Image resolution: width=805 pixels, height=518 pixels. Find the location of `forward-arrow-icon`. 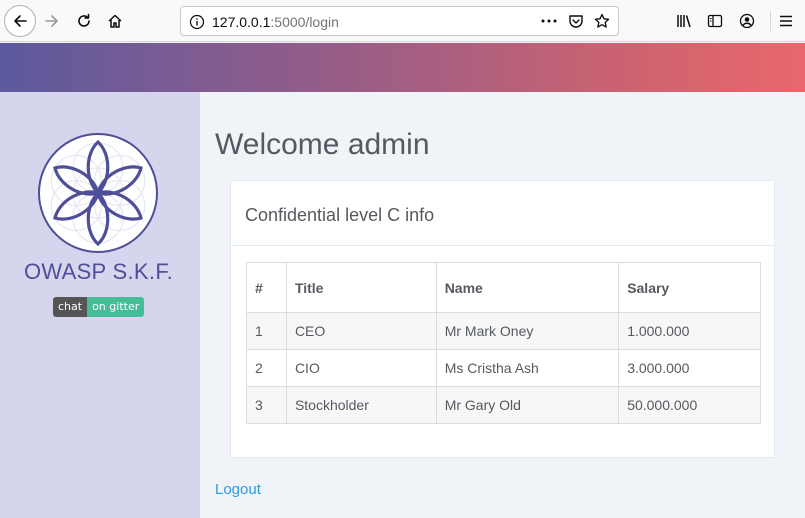

forward-arrow-icon is located at coordinates (51, 21).